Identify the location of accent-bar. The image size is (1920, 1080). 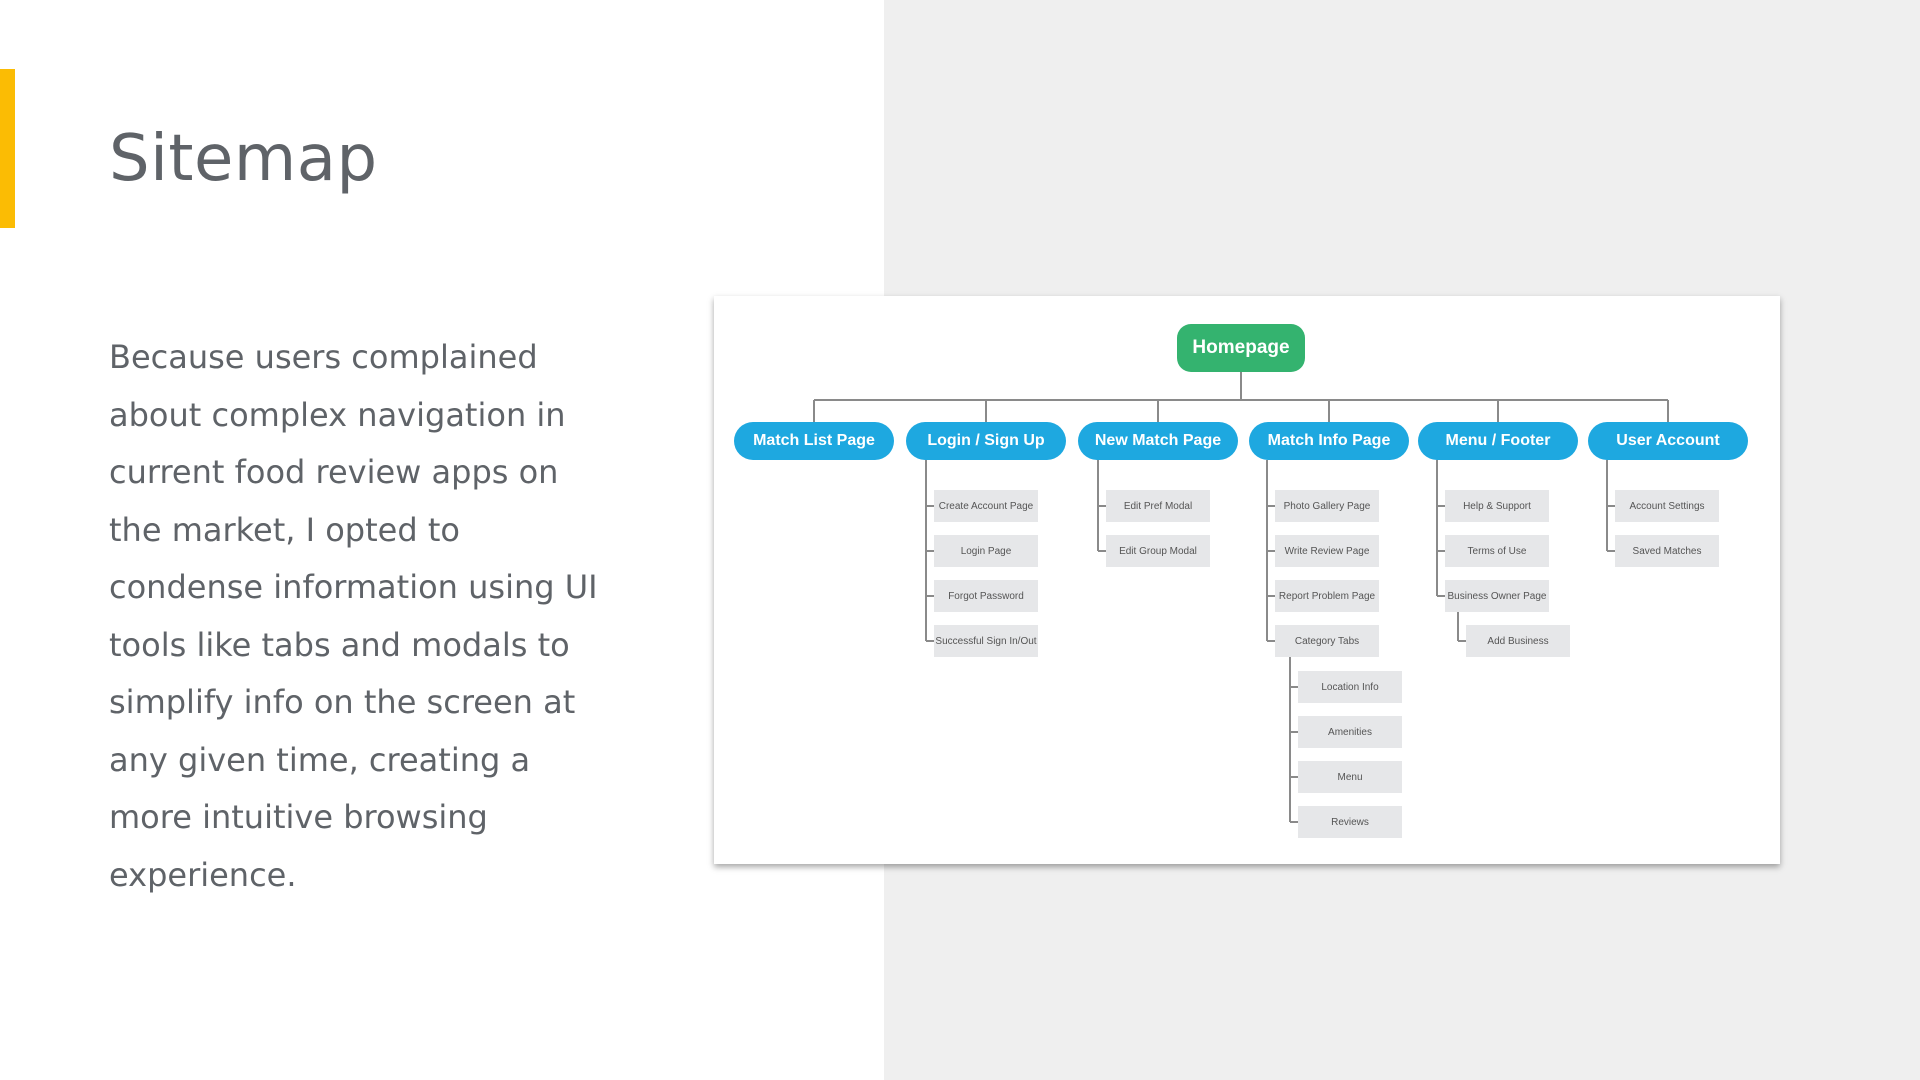
(7, 148).